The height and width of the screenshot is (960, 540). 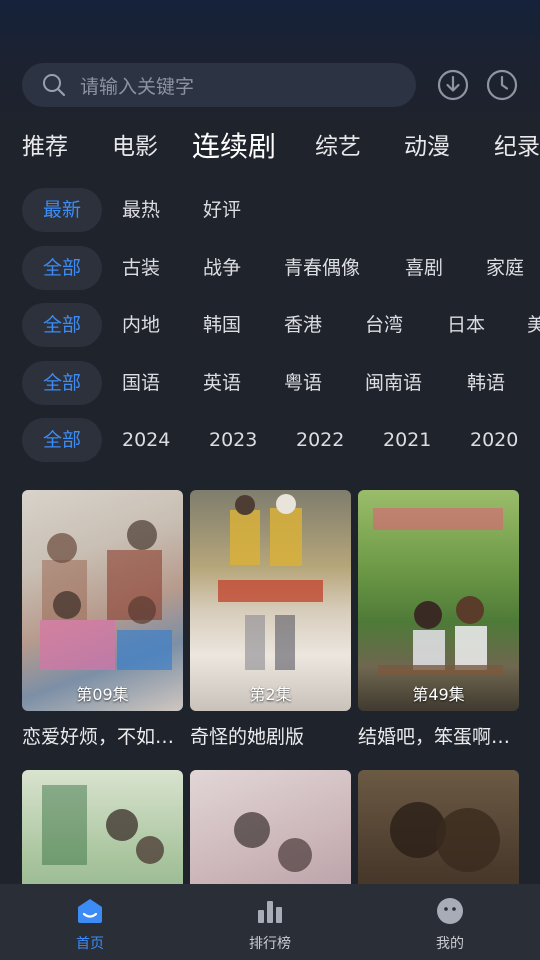 I want to click on filter-chip-hongkong: 香港, so click(x=303, y=325).